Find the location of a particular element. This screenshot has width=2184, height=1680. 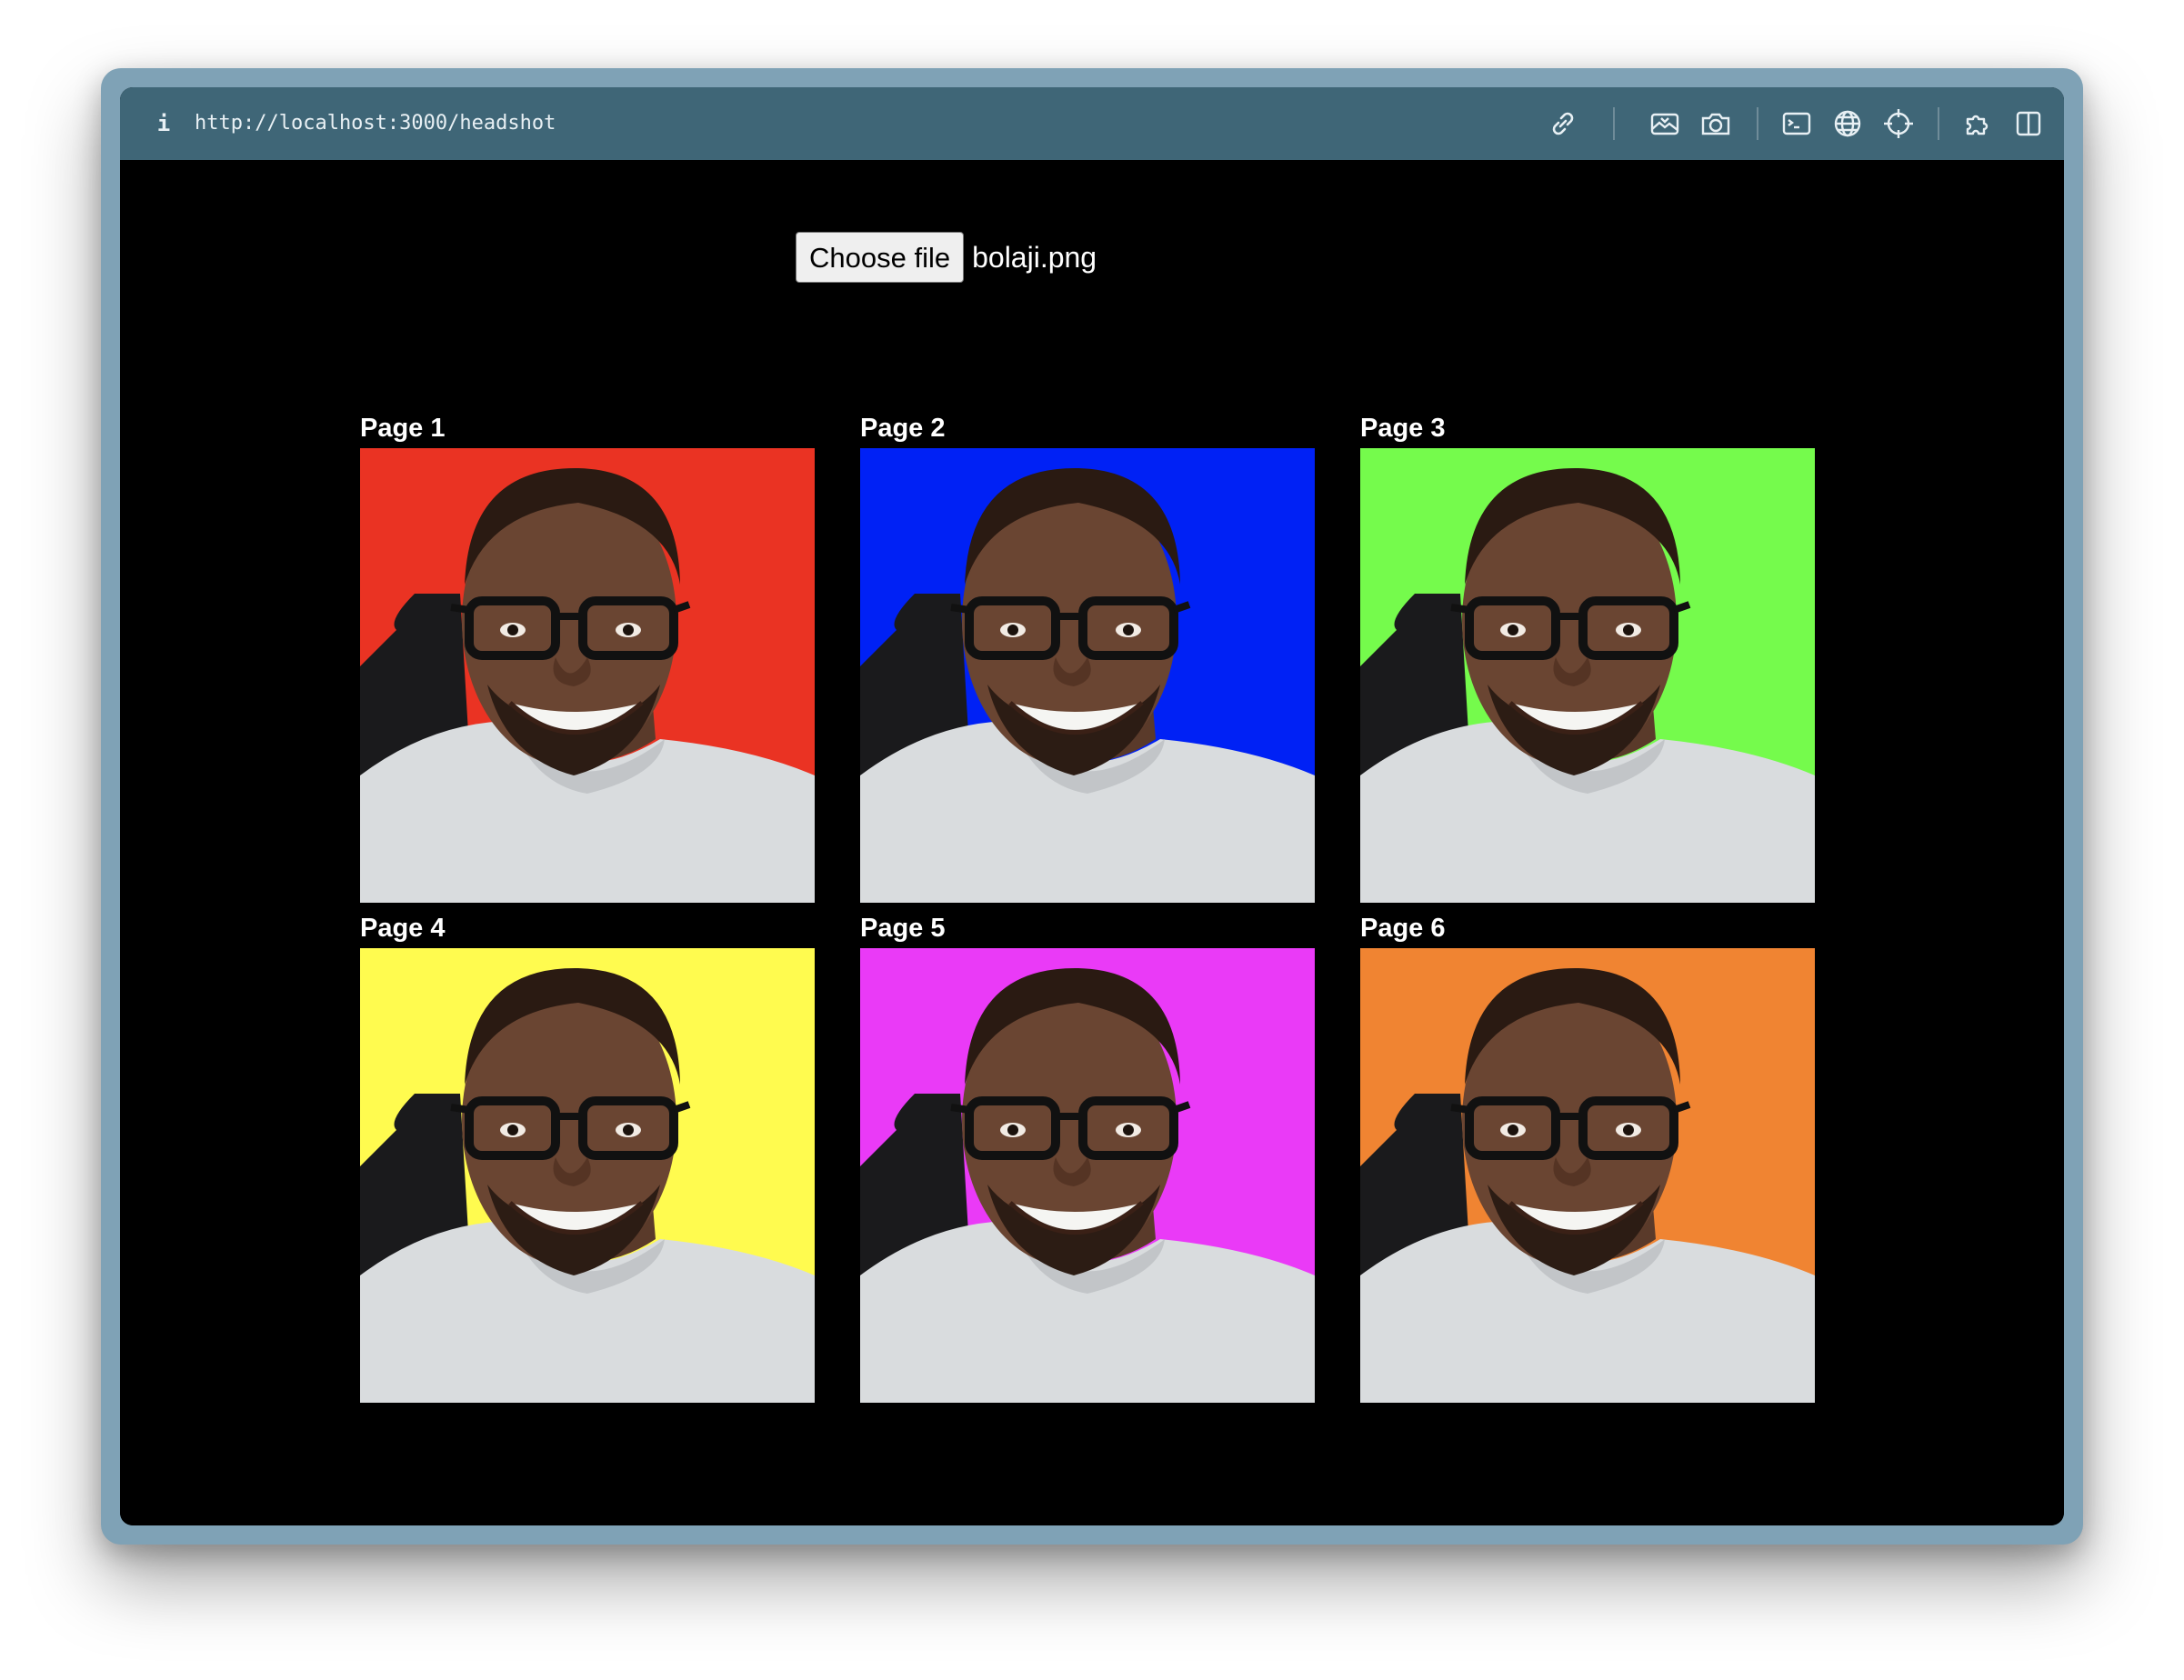

terminal-icon is located at coordinates (1796, 124).